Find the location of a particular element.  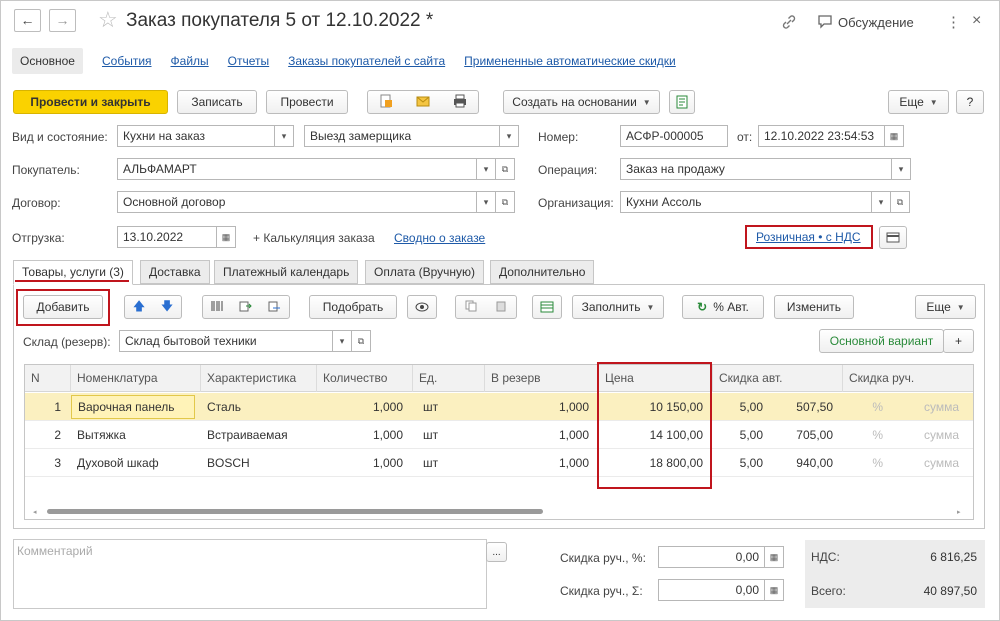

warehouse-dropdown-icon: ▾ is located at coordinates (342, 341).